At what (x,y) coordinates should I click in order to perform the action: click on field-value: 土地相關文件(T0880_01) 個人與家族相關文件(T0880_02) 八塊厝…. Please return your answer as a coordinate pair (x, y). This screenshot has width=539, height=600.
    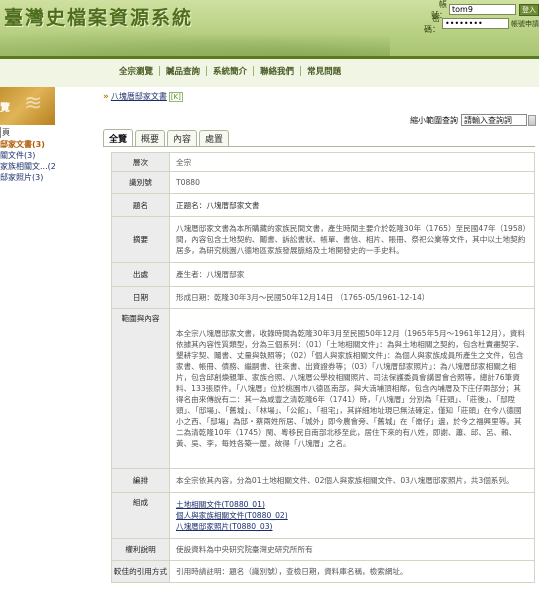
    Looking at the image, I should click on (352, 515).